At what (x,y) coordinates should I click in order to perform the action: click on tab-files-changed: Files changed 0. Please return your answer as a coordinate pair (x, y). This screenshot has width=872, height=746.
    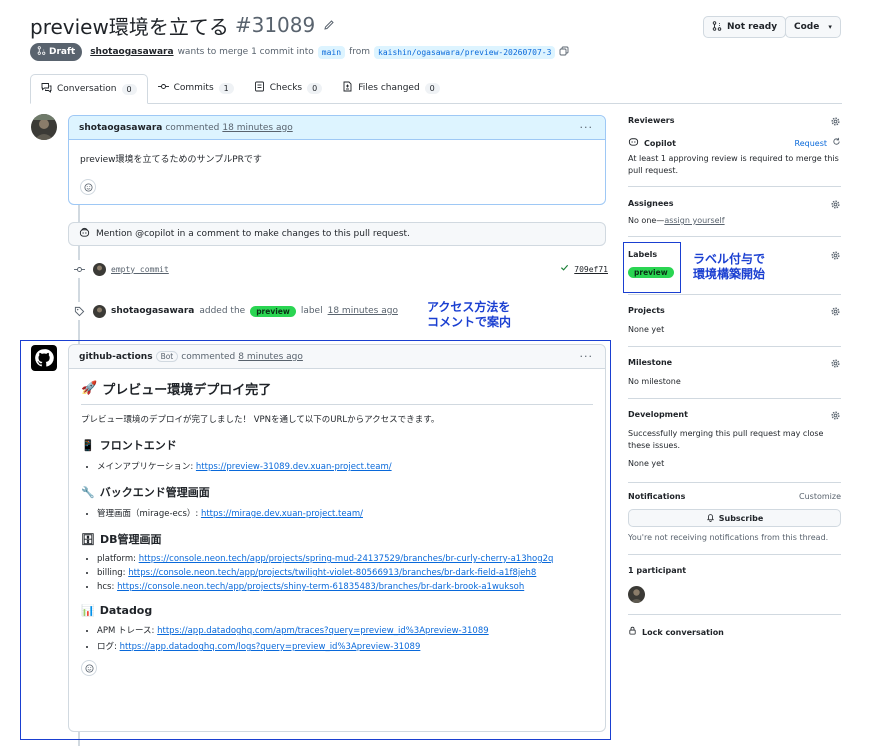
    Looking at the image, I should click on (391, 88).